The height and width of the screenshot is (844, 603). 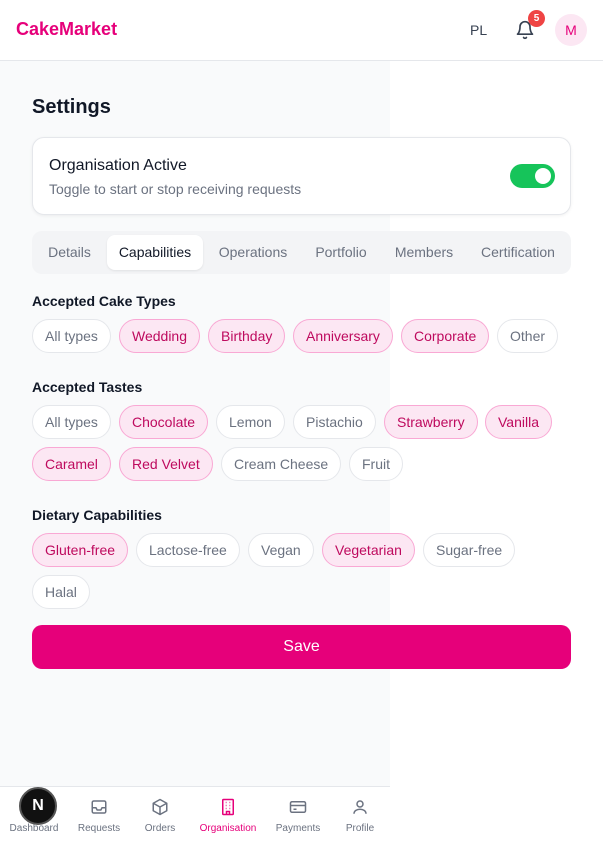 What do you see at coordinates (518, 422) in the screenshot?
I see `chip-taste-vanilla: Vanilla` at bounding box center [518, 422].